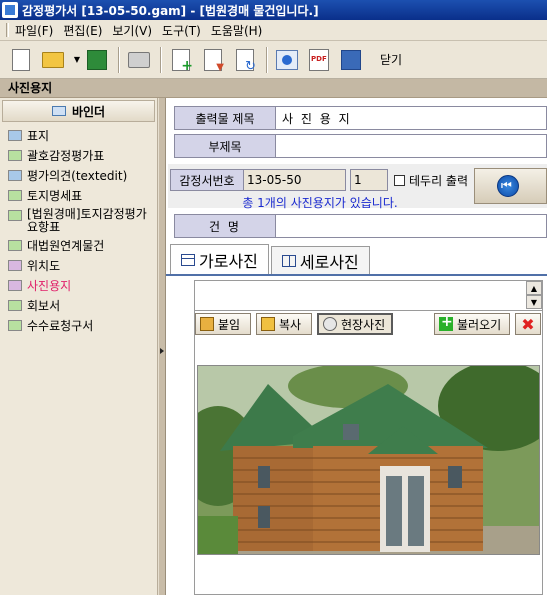  I want to click on toolbar: ▼ 닫기, so click(273, 60).